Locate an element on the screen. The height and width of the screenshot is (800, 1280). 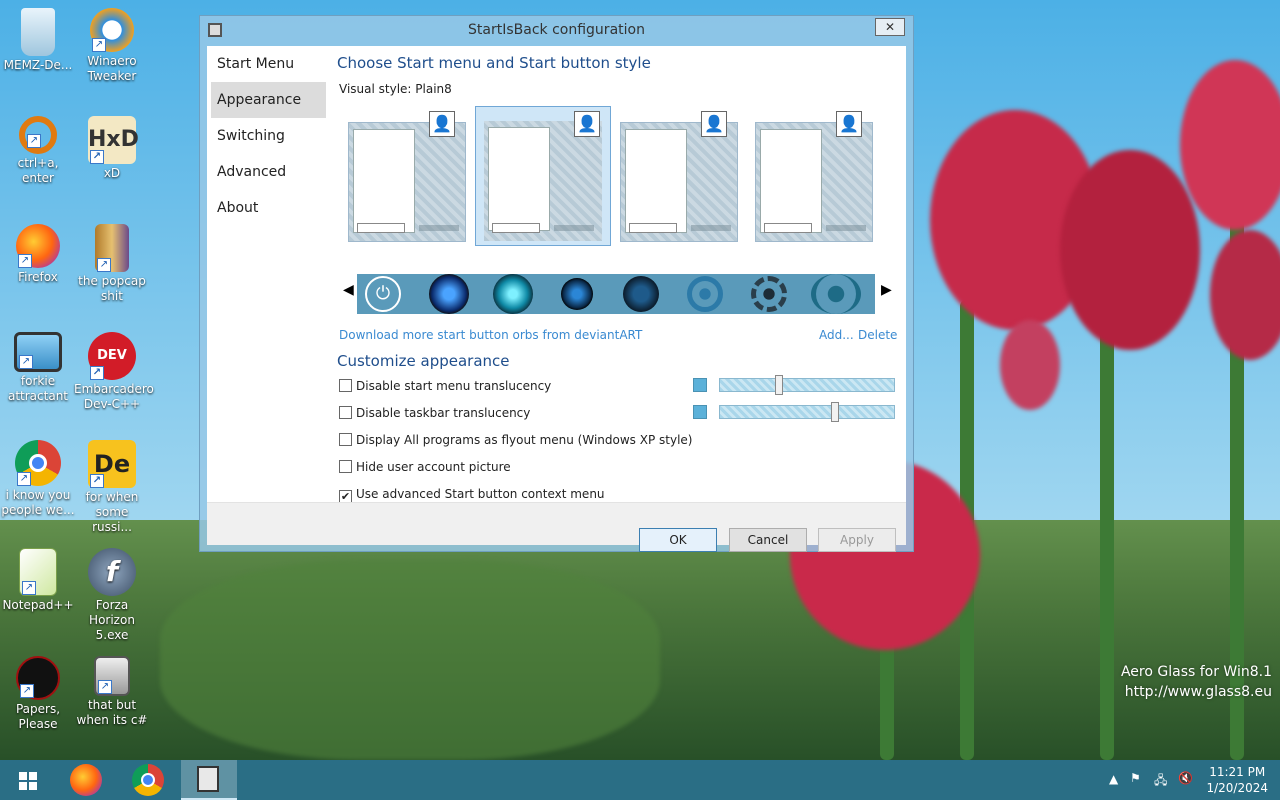
settings-monitor-icon: ↗ is located at coordinates (38, 352).